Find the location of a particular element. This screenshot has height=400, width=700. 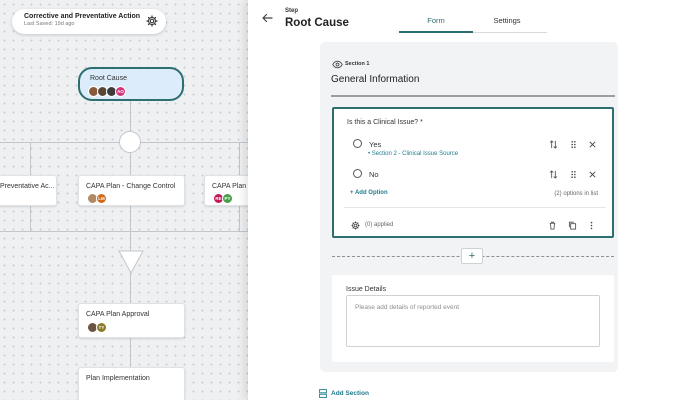

section-title: General Information is located at coordinates (375, 79).